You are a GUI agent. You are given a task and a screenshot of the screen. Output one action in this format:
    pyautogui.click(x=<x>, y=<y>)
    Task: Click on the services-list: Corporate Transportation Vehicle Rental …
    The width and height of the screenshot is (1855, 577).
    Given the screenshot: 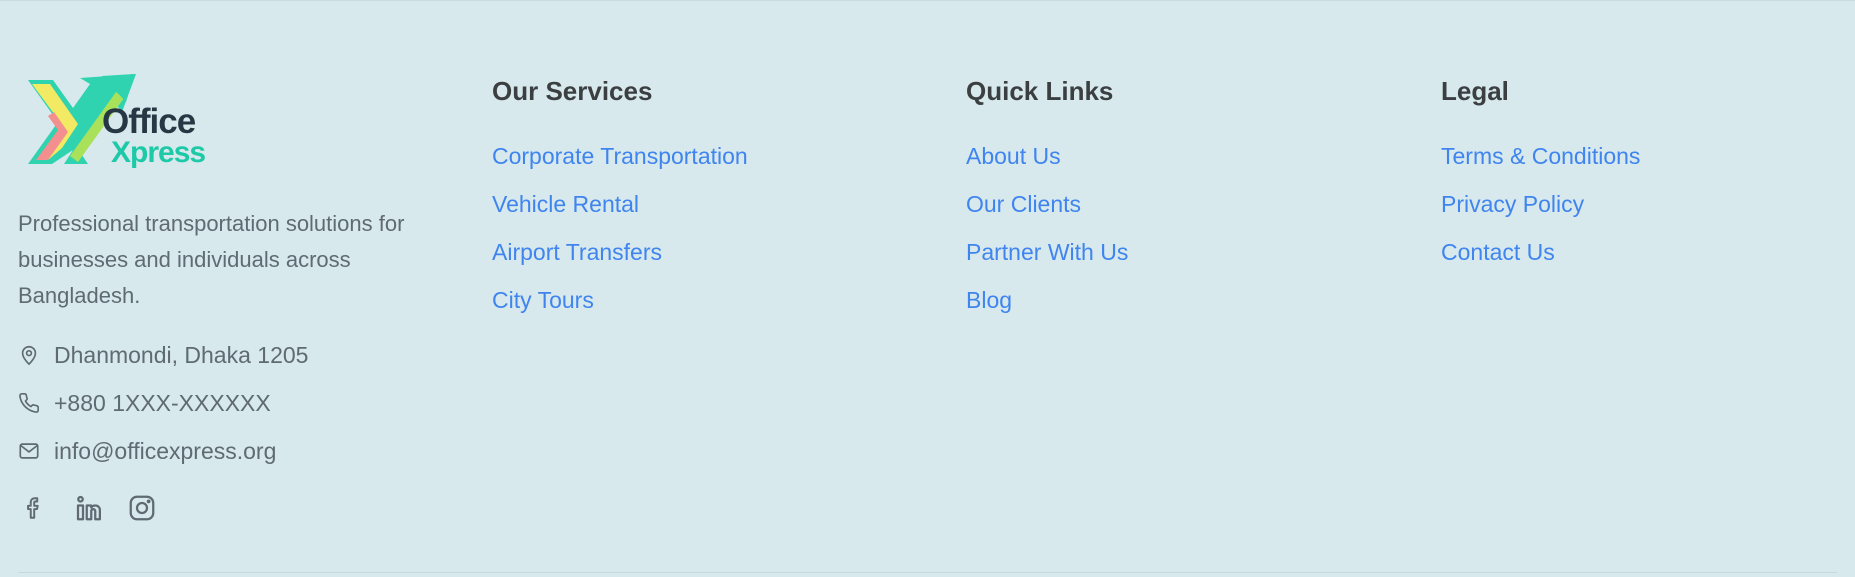 What is the action you would take?
    pyautogui.click(x=620, y=234)
    